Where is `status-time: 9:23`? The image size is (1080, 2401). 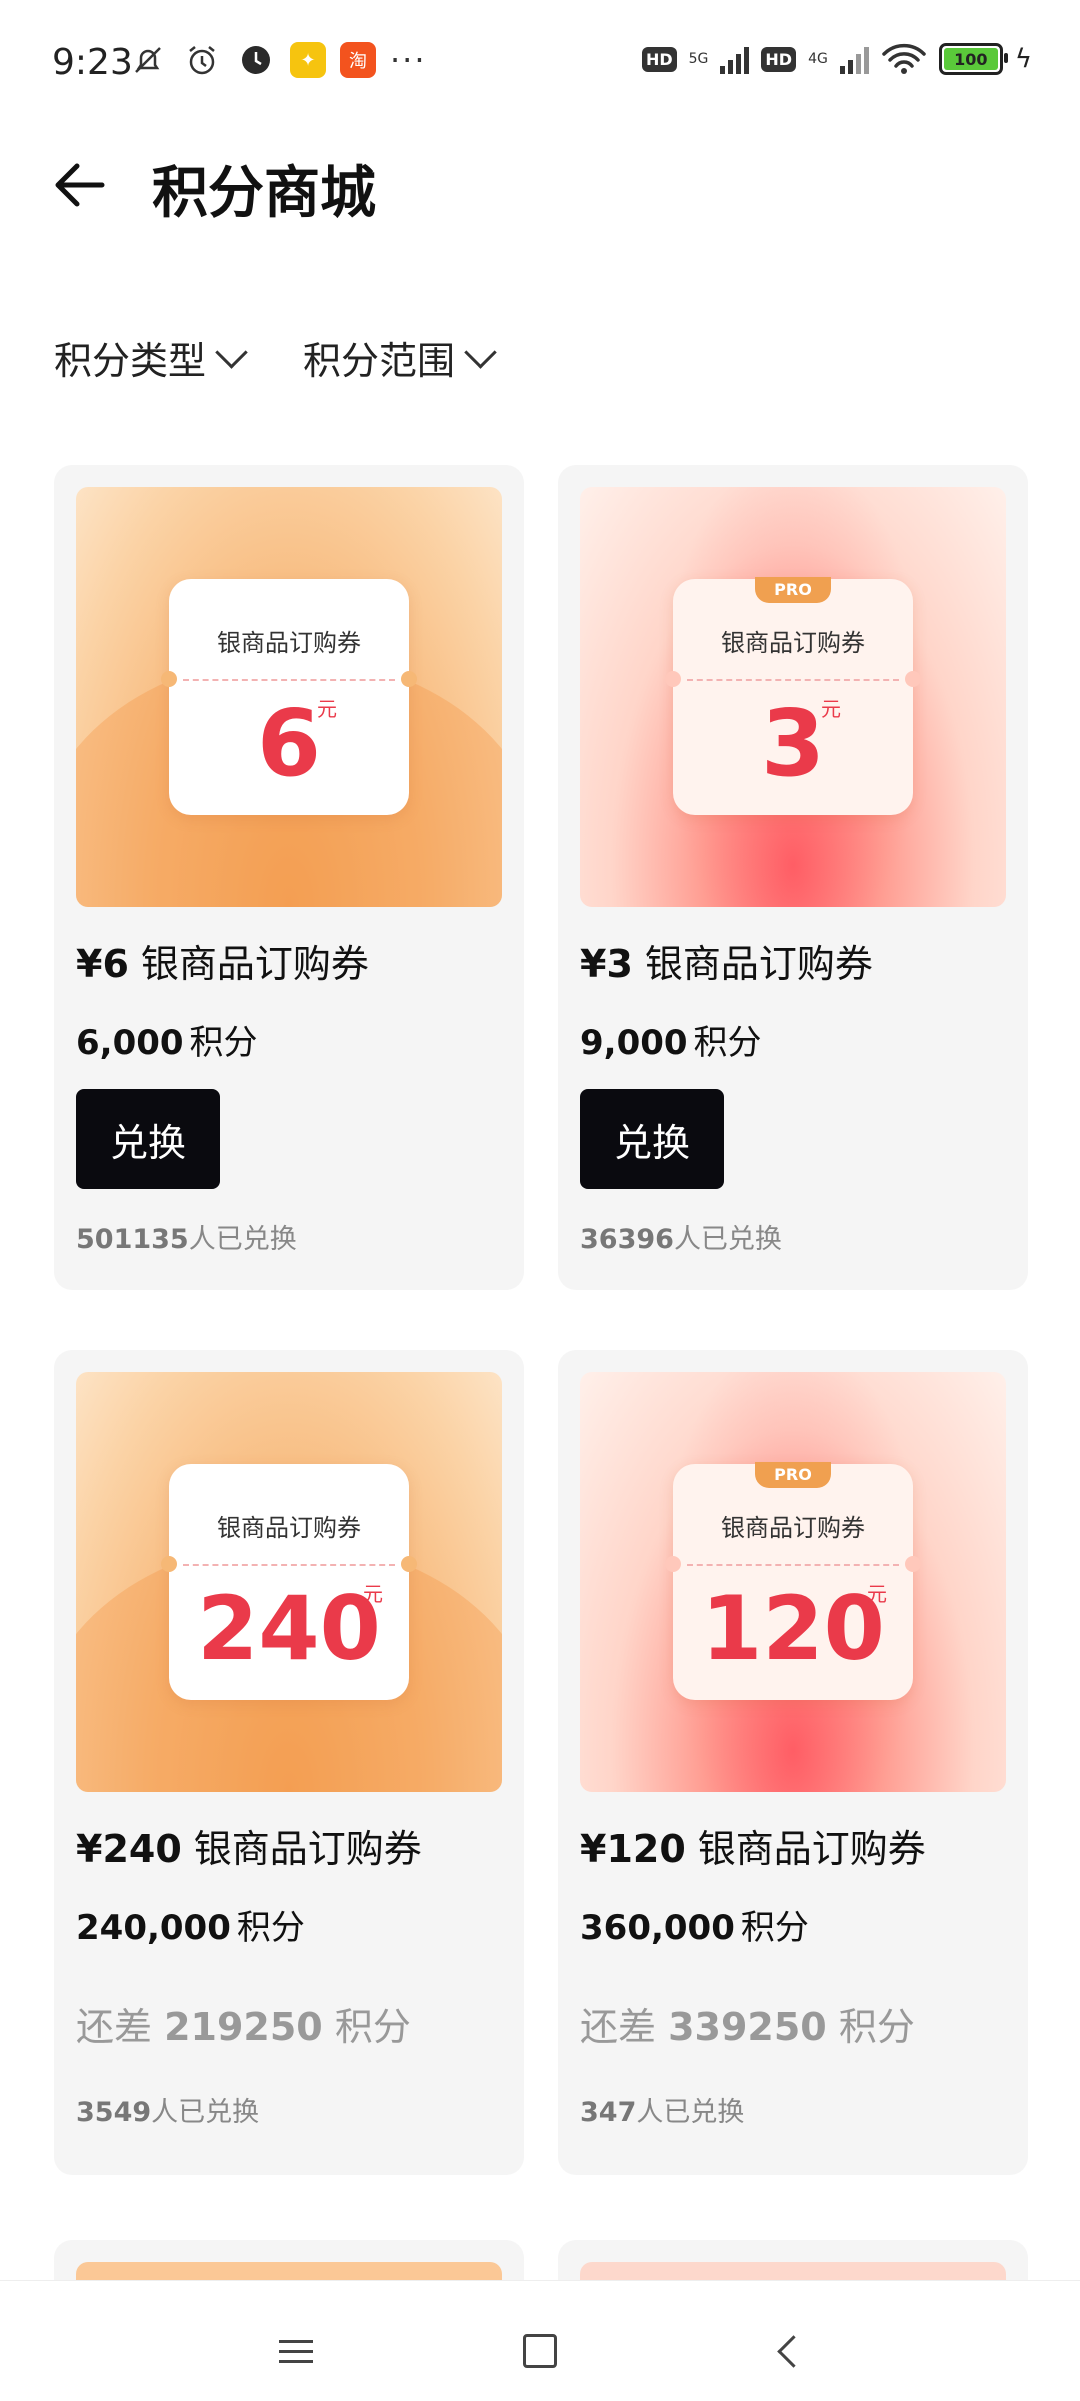 status-time: 9:23 is located at coordinates (92, 62).